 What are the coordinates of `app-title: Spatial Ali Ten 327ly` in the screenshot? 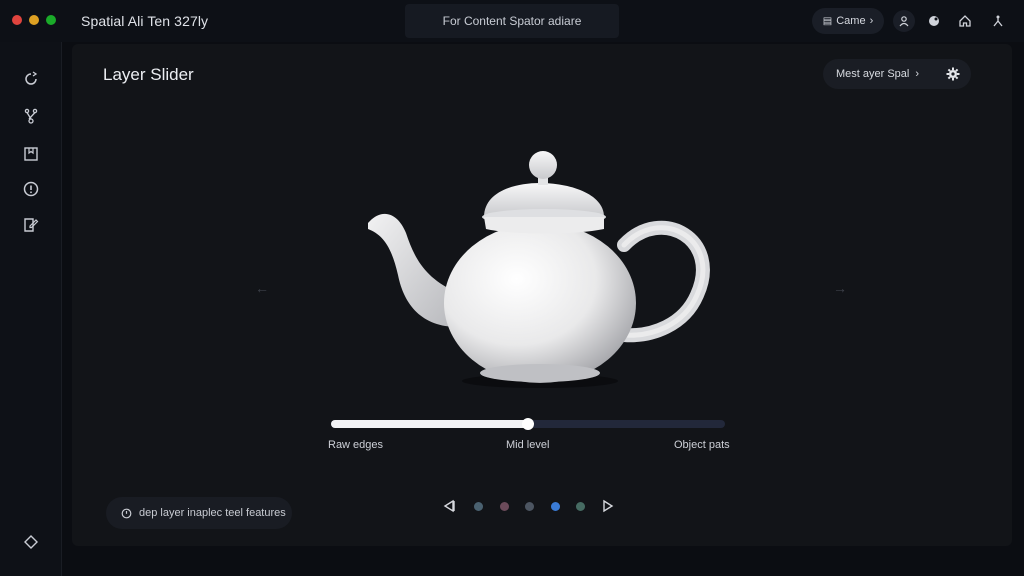 It's located at (145, 21).